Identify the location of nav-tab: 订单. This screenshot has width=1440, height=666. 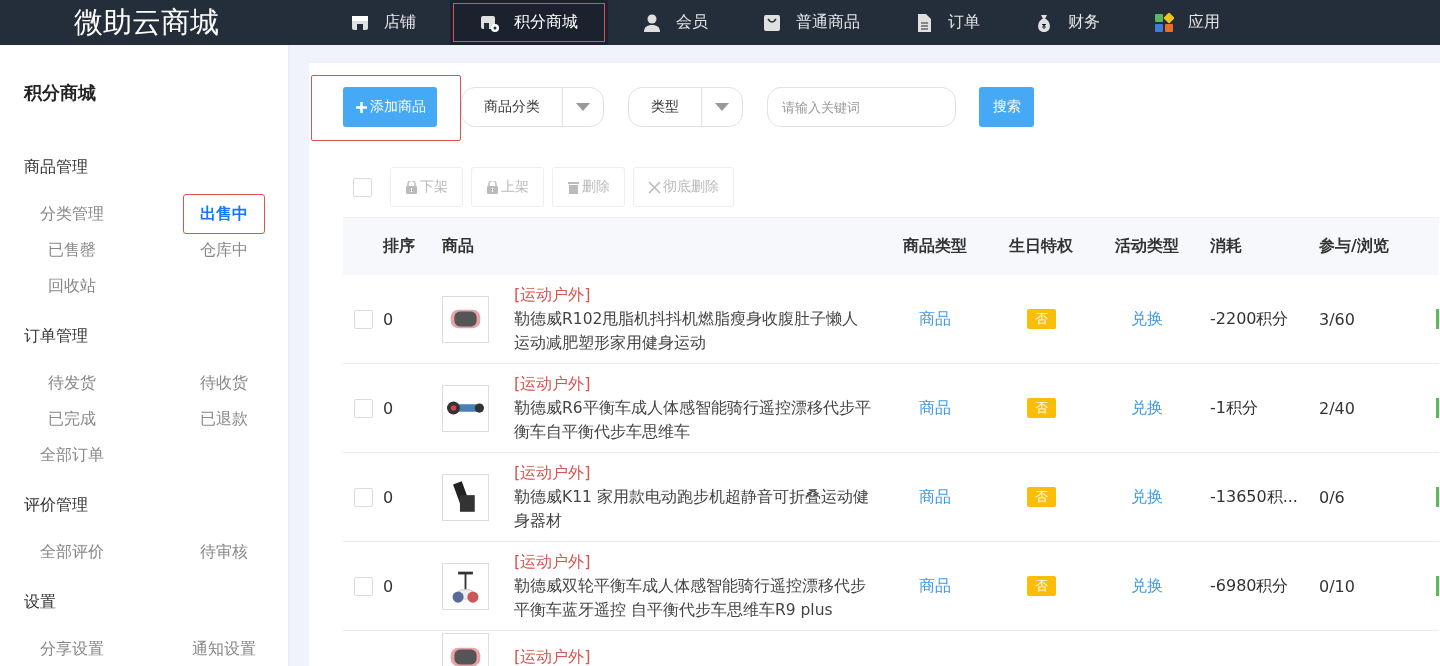
(947, 22).